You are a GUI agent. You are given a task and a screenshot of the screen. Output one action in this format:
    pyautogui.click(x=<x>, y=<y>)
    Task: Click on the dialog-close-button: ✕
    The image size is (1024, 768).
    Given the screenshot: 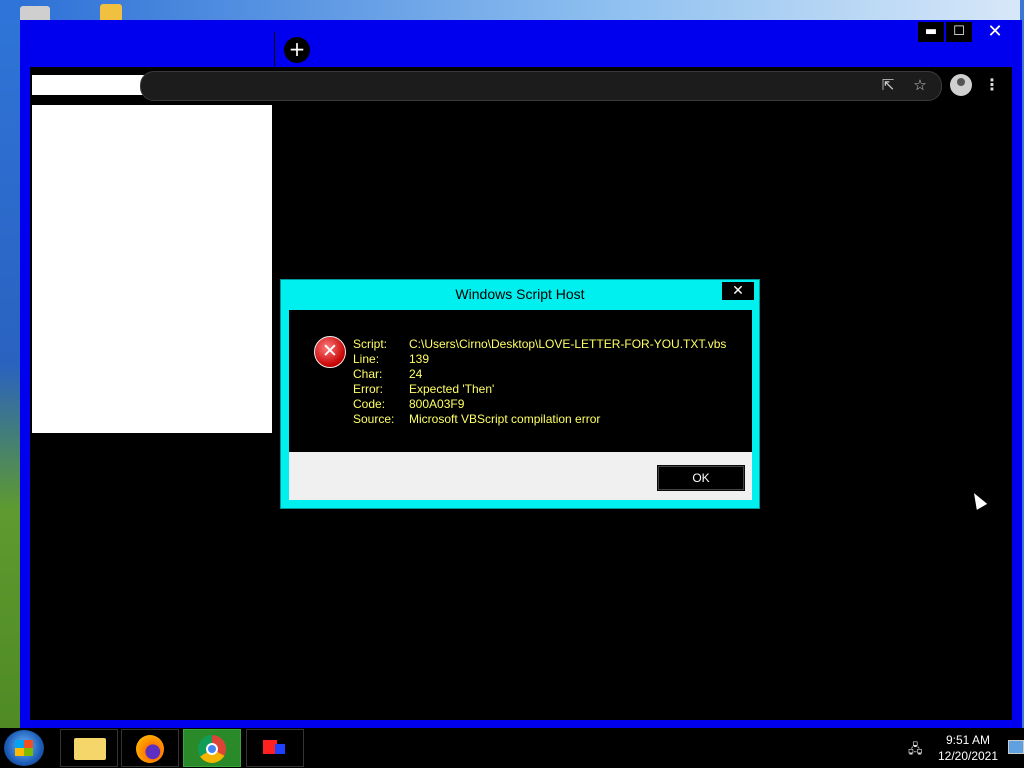 What is the action you would take?
    pyautogui.click(x=738, y=291)
    